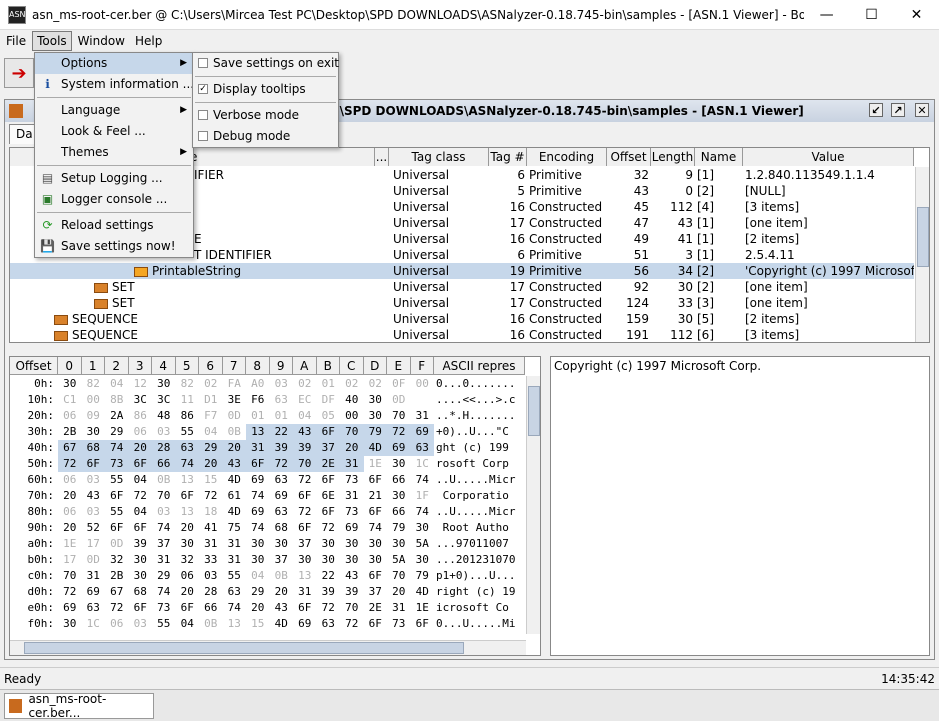 This screenshot has height=721, width=939. What do you see at coordinates (305, 400) in the screenshot?
I see `hex-byte: EC` at bounding box center [305, 400].